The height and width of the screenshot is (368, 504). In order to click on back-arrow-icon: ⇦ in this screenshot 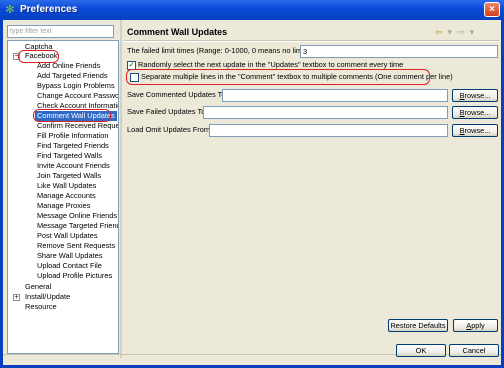, I will do `click(439, 32)`.